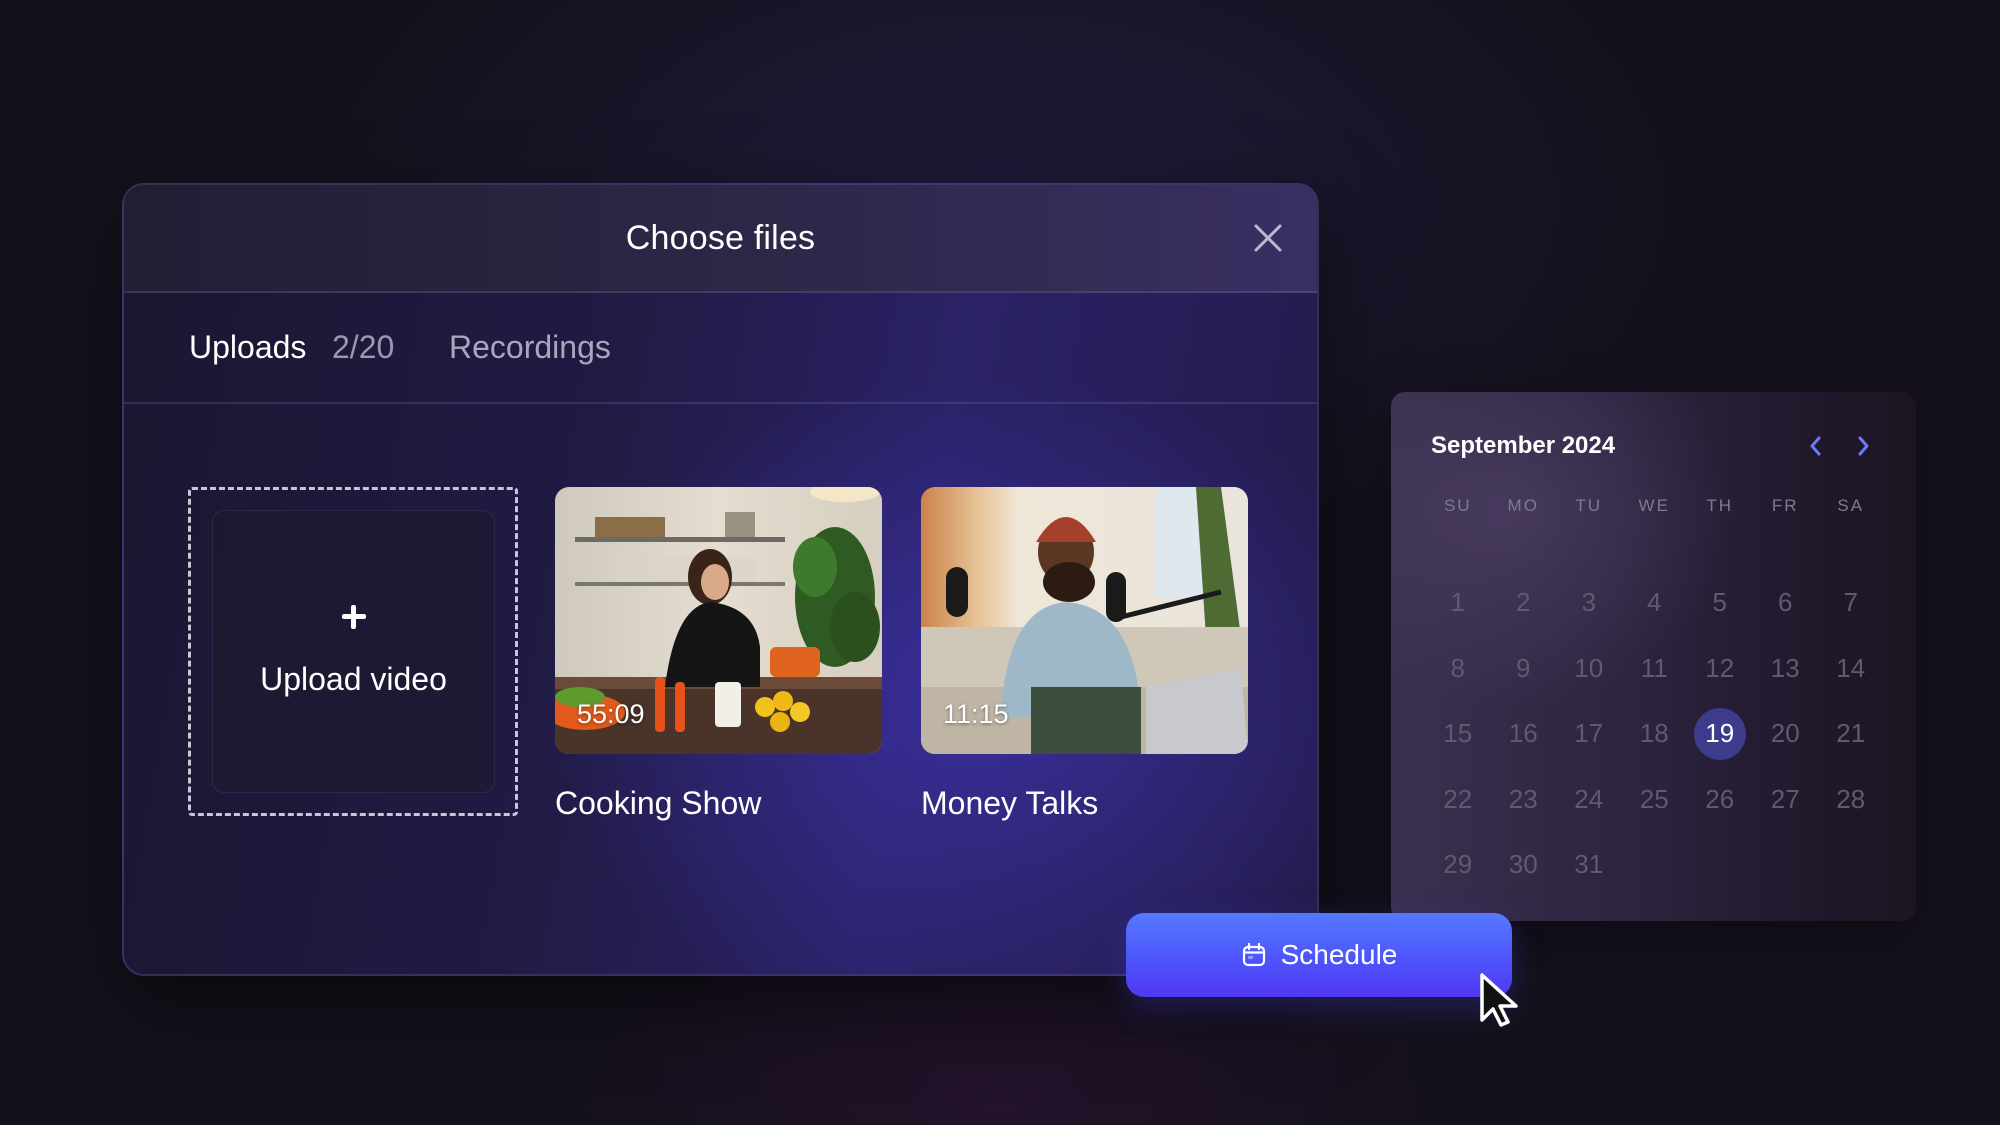 The width and height of the screenshot is (2000, 1125). Describe the element at coordinates (1084, 620) in the screenshot. I see `video-thumbnail: 11:15` at that location.